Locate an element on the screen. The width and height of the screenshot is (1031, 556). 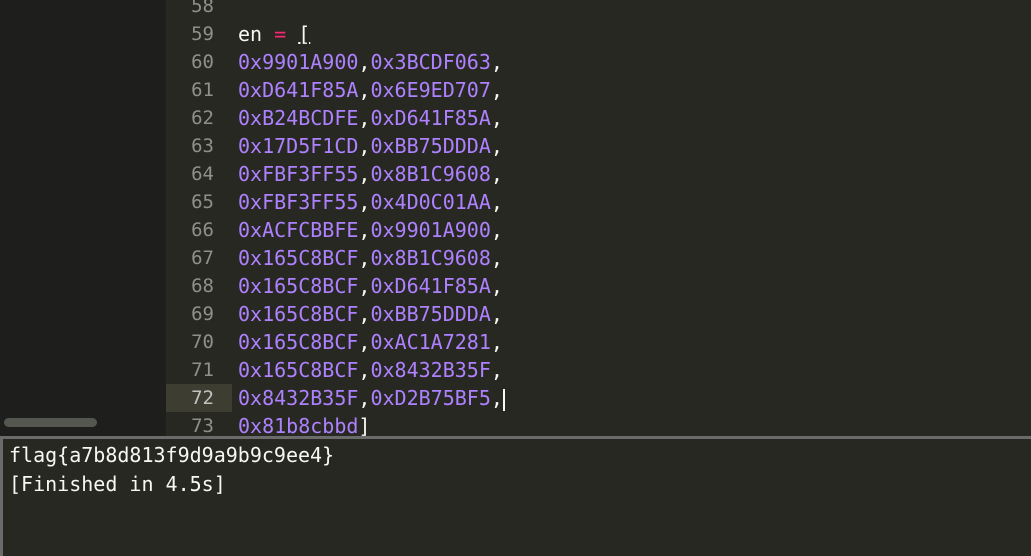
line-number: 64 is located at coordinates (202, 174).